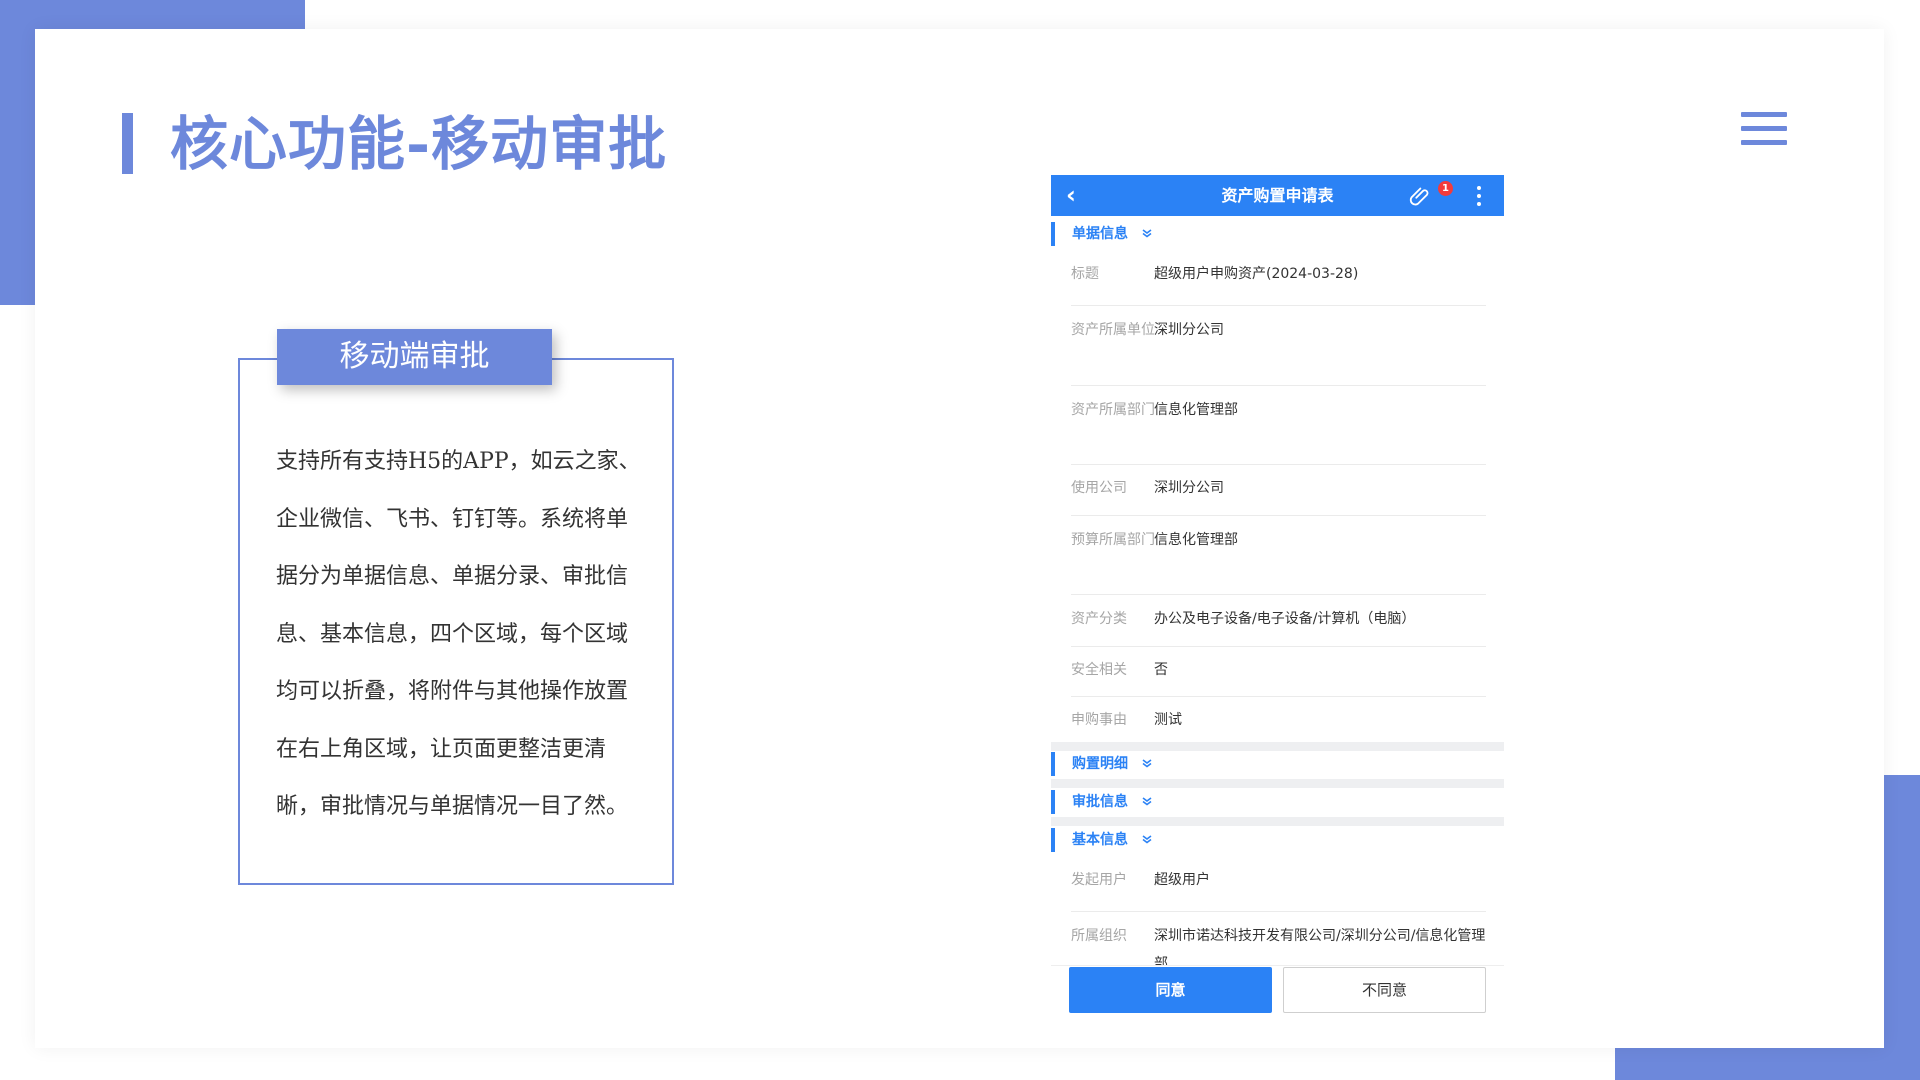  What do you see at coordinates (419, 144) in the screenshot?
I see `slide-title: 核心功能-移动审批` at bounding box center [419, 144].